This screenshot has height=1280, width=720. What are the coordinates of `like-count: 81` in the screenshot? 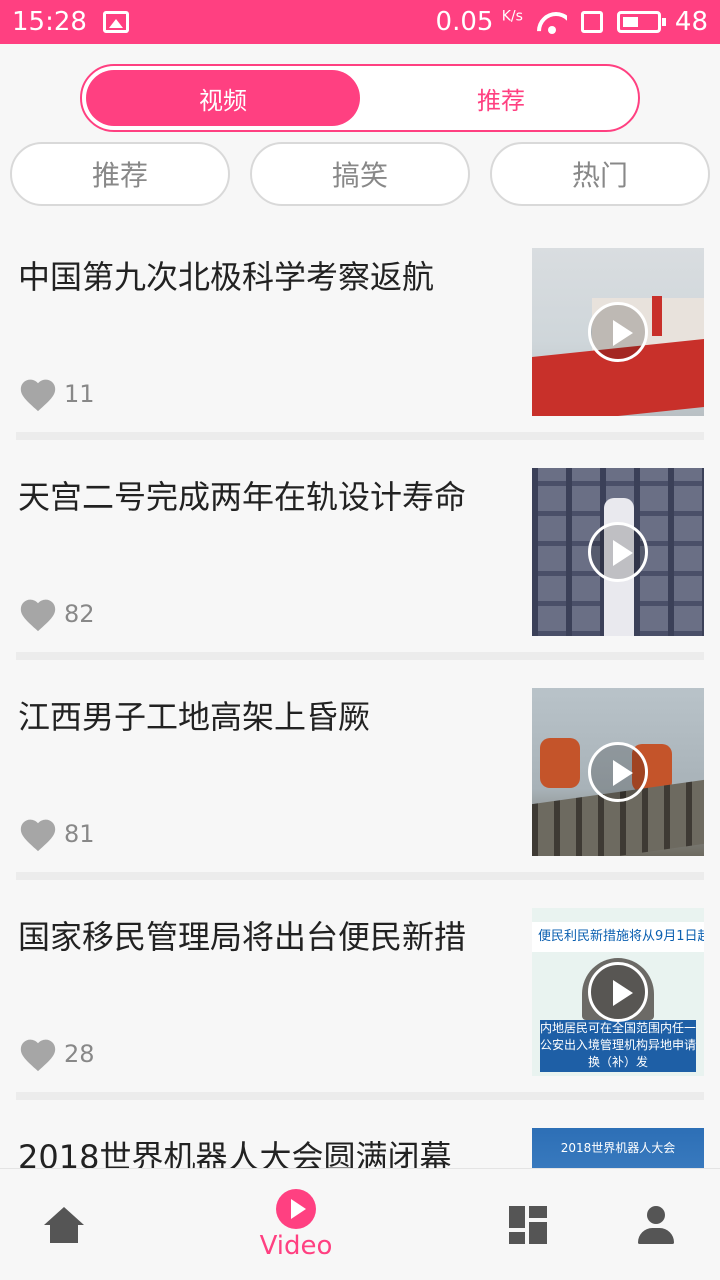 It's located at (56, 834).